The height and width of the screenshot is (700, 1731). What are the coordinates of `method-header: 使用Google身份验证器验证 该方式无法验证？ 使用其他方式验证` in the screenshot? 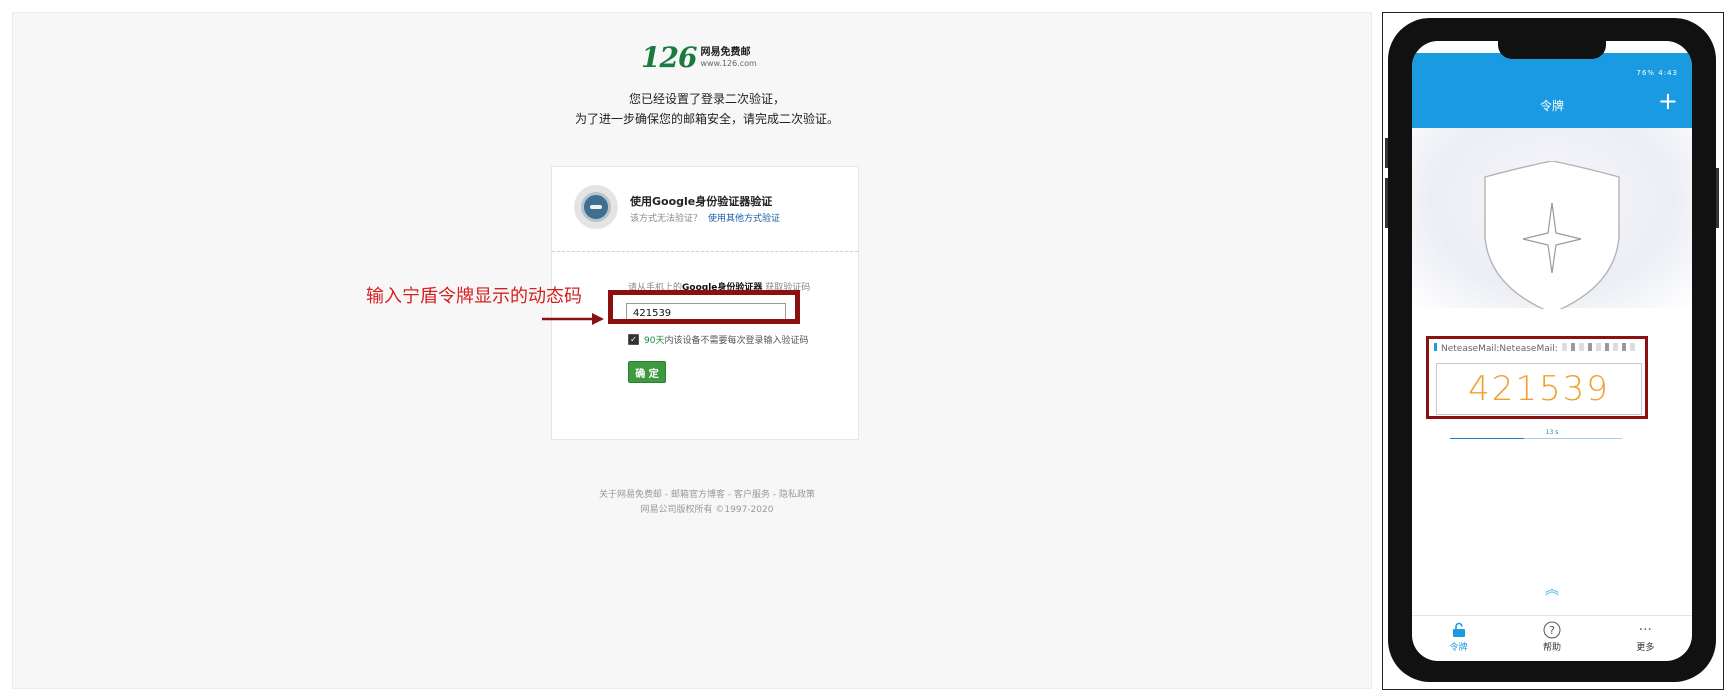 It's located at (705, 209).